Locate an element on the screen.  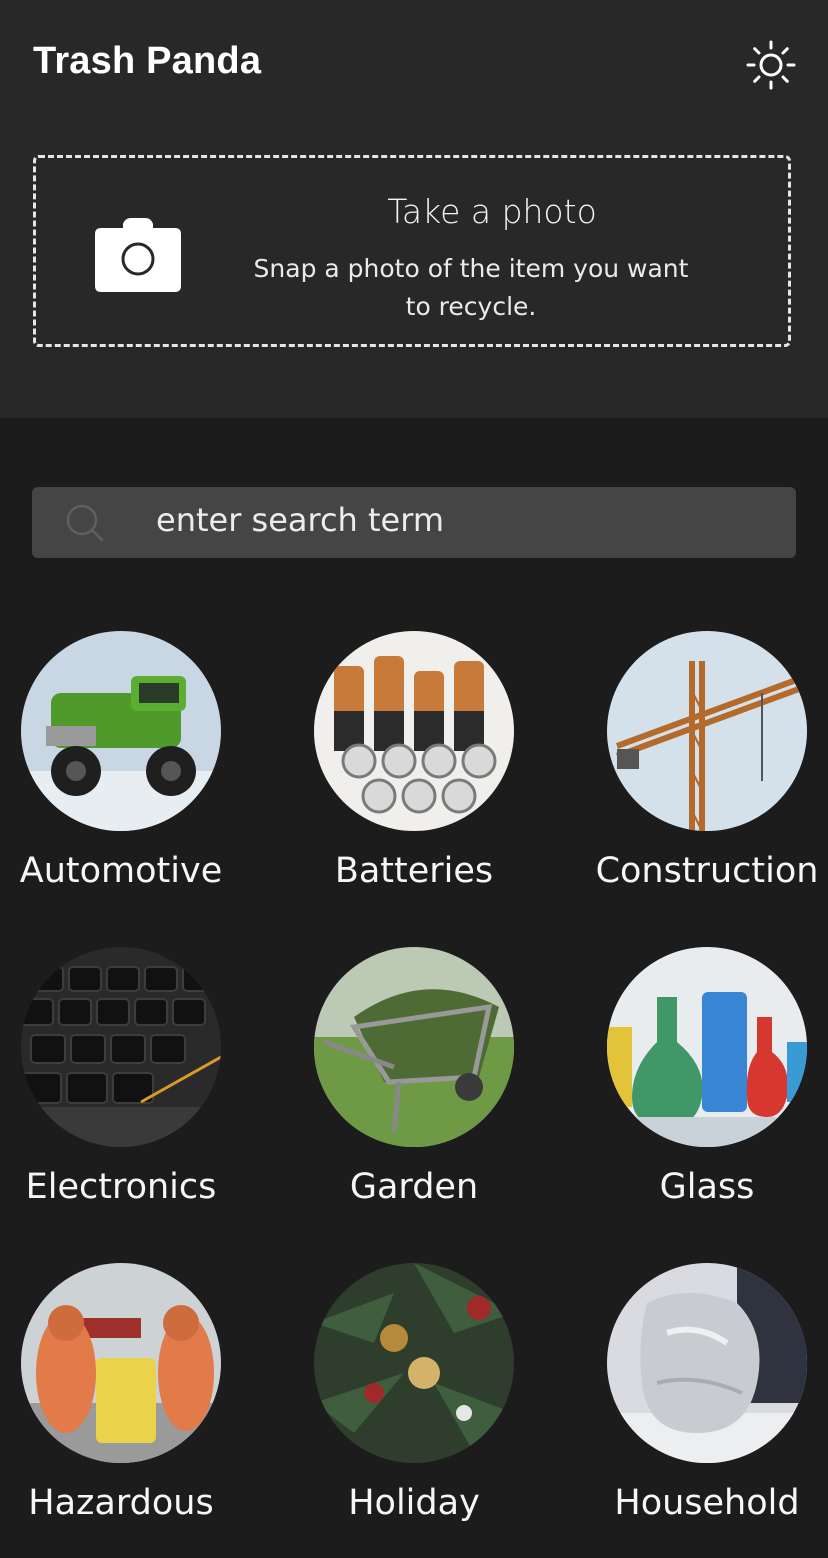
category-household: Household is located at coordinates (705, 1408).